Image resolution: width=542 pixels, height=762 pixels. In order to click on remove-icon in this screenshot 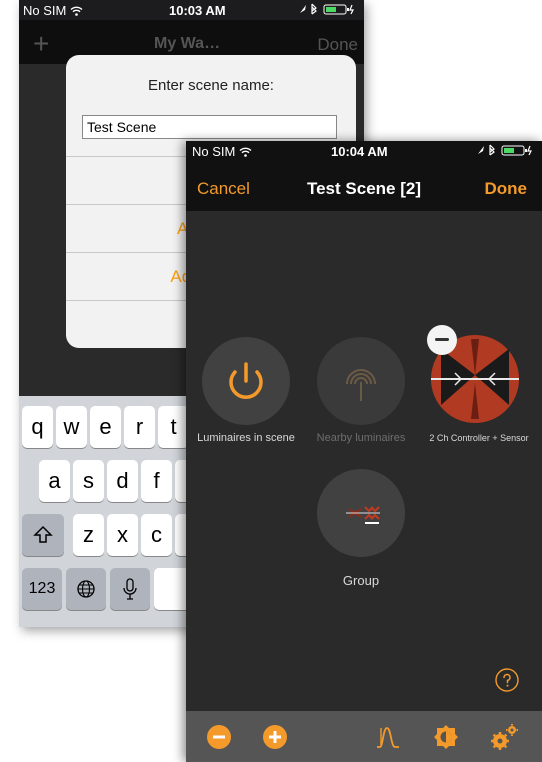, I will do `click(442, 340)`.